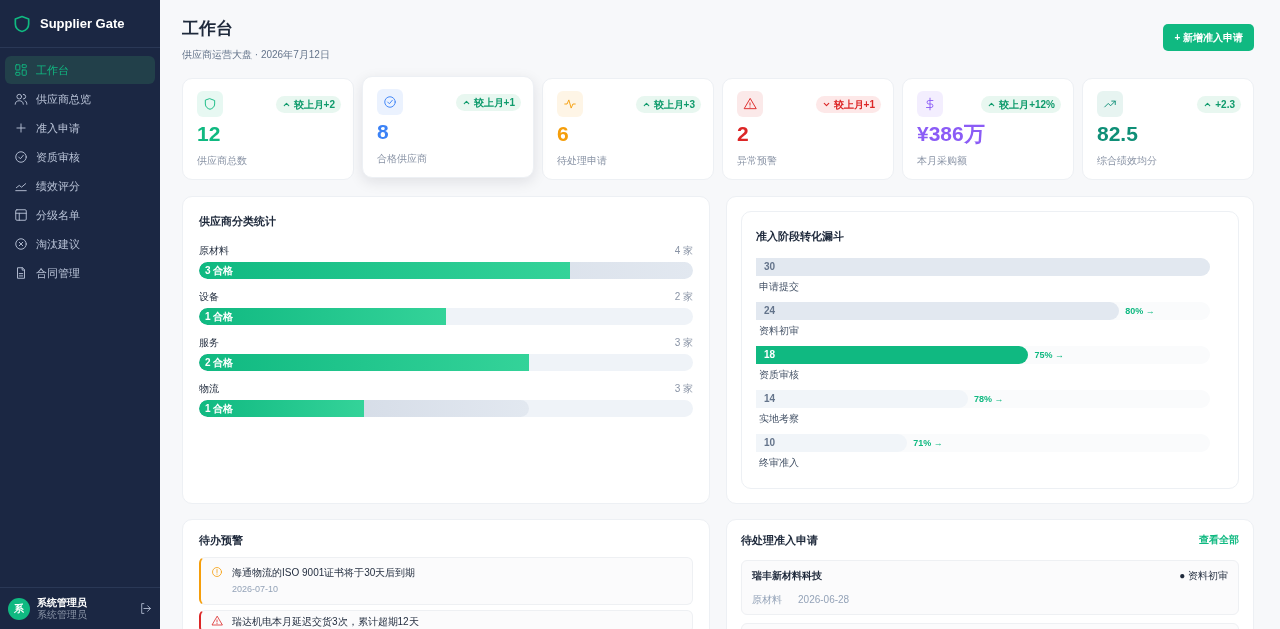 The height and width of the screenshot is (629, 1280). I want to click on stat-value: 8, so click(383, 131).